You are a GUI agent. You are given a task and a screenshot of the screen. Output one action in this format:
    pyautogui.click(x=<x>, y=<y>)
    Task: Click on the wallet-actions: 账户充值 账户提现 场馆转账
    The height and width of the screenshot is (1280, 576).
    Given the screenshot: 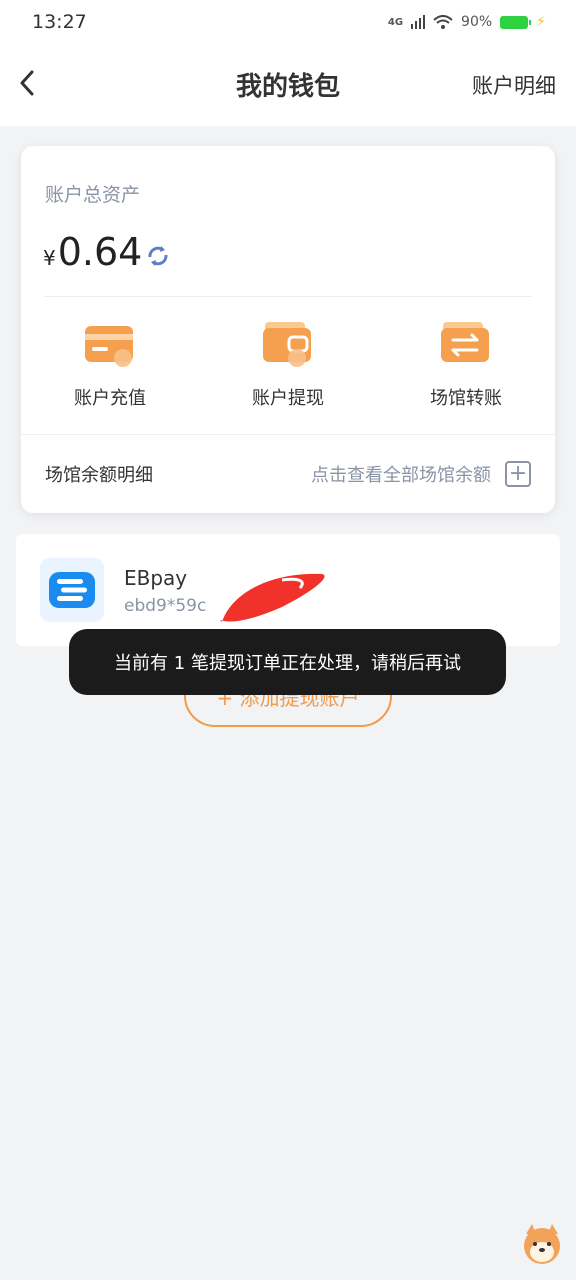 What is the action you would take?
    pyautogui.click(x=288, y=368)
    